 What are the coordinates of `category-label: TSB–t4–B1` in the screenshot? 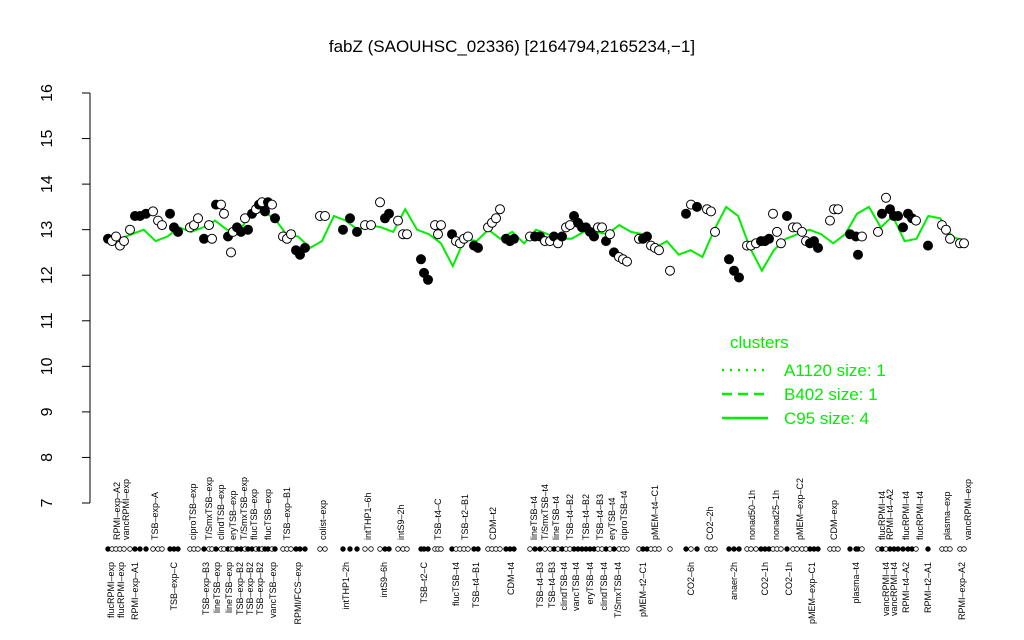 It's located at (476, 585).